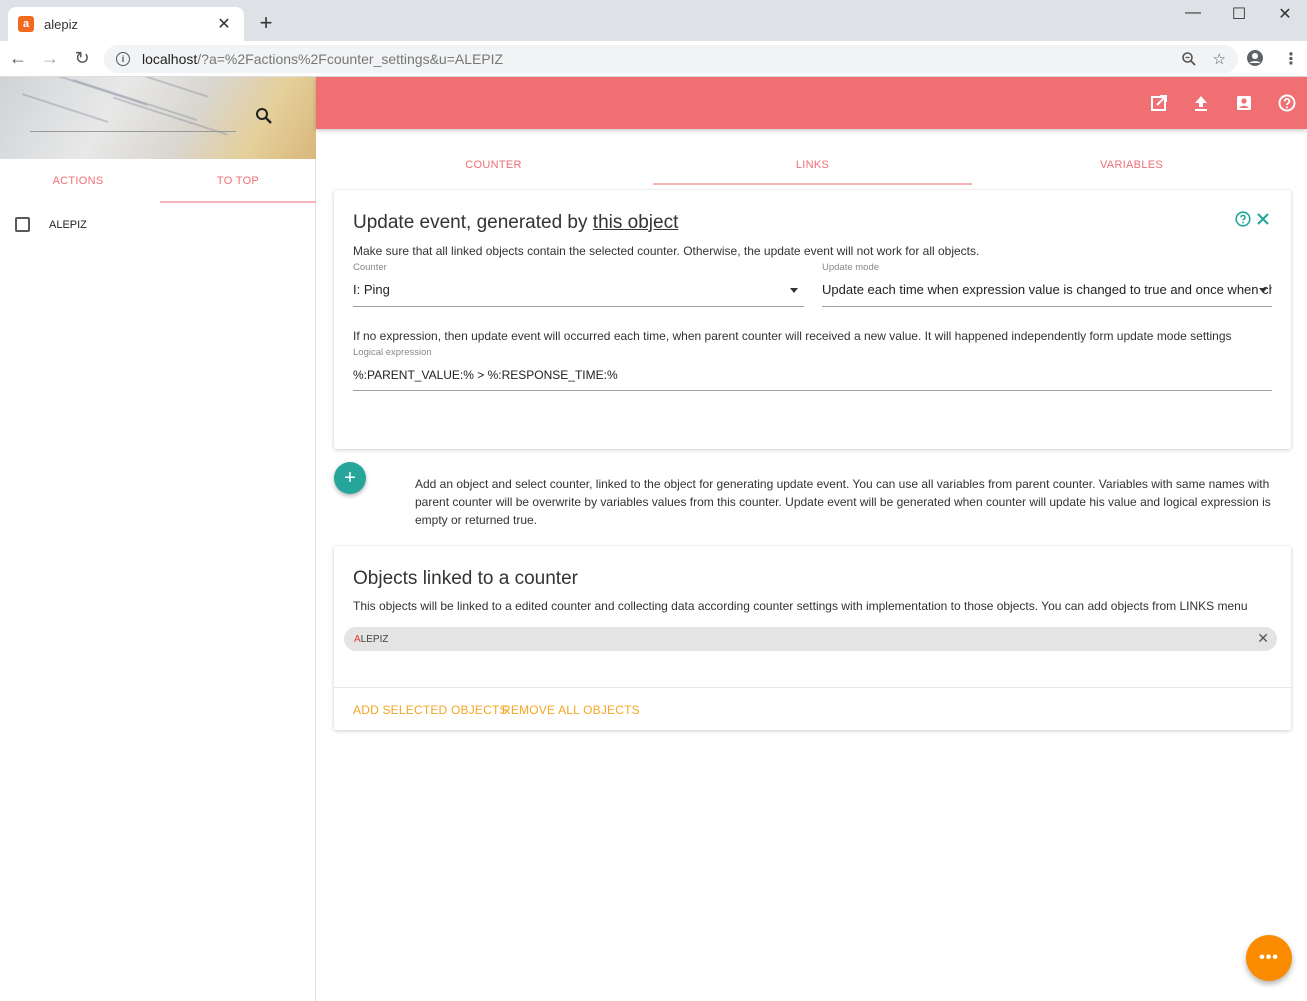  Describe the element at coordinates (374, 639) in the screenshot. I see `chip-label: LEPIZ` at that location.